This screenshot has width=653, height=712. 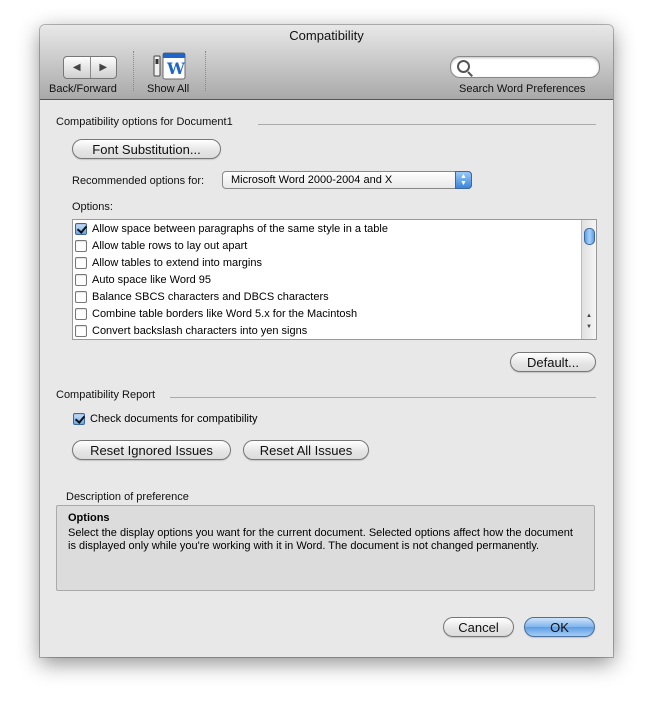 I want to click on list-item-label: Allow tables to extend into margins, so click(x=177, y=262).